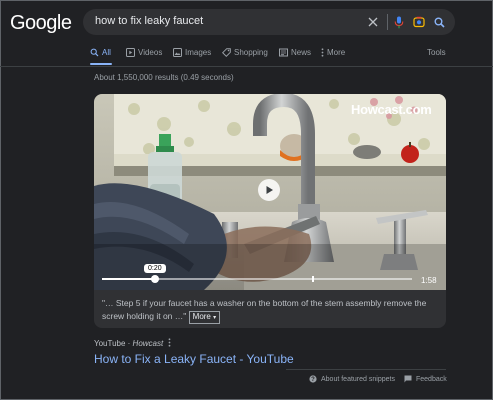 Image resolution: width=493 pixels, height=400 pixels. I want to click on tab-more: More, so click(333, 52).